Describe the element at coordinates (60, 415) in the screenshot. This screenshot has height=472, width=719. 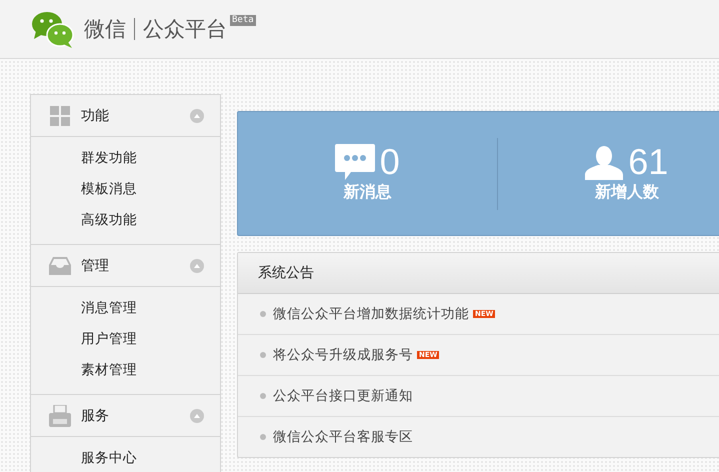
I see `printer-icon` at that location.